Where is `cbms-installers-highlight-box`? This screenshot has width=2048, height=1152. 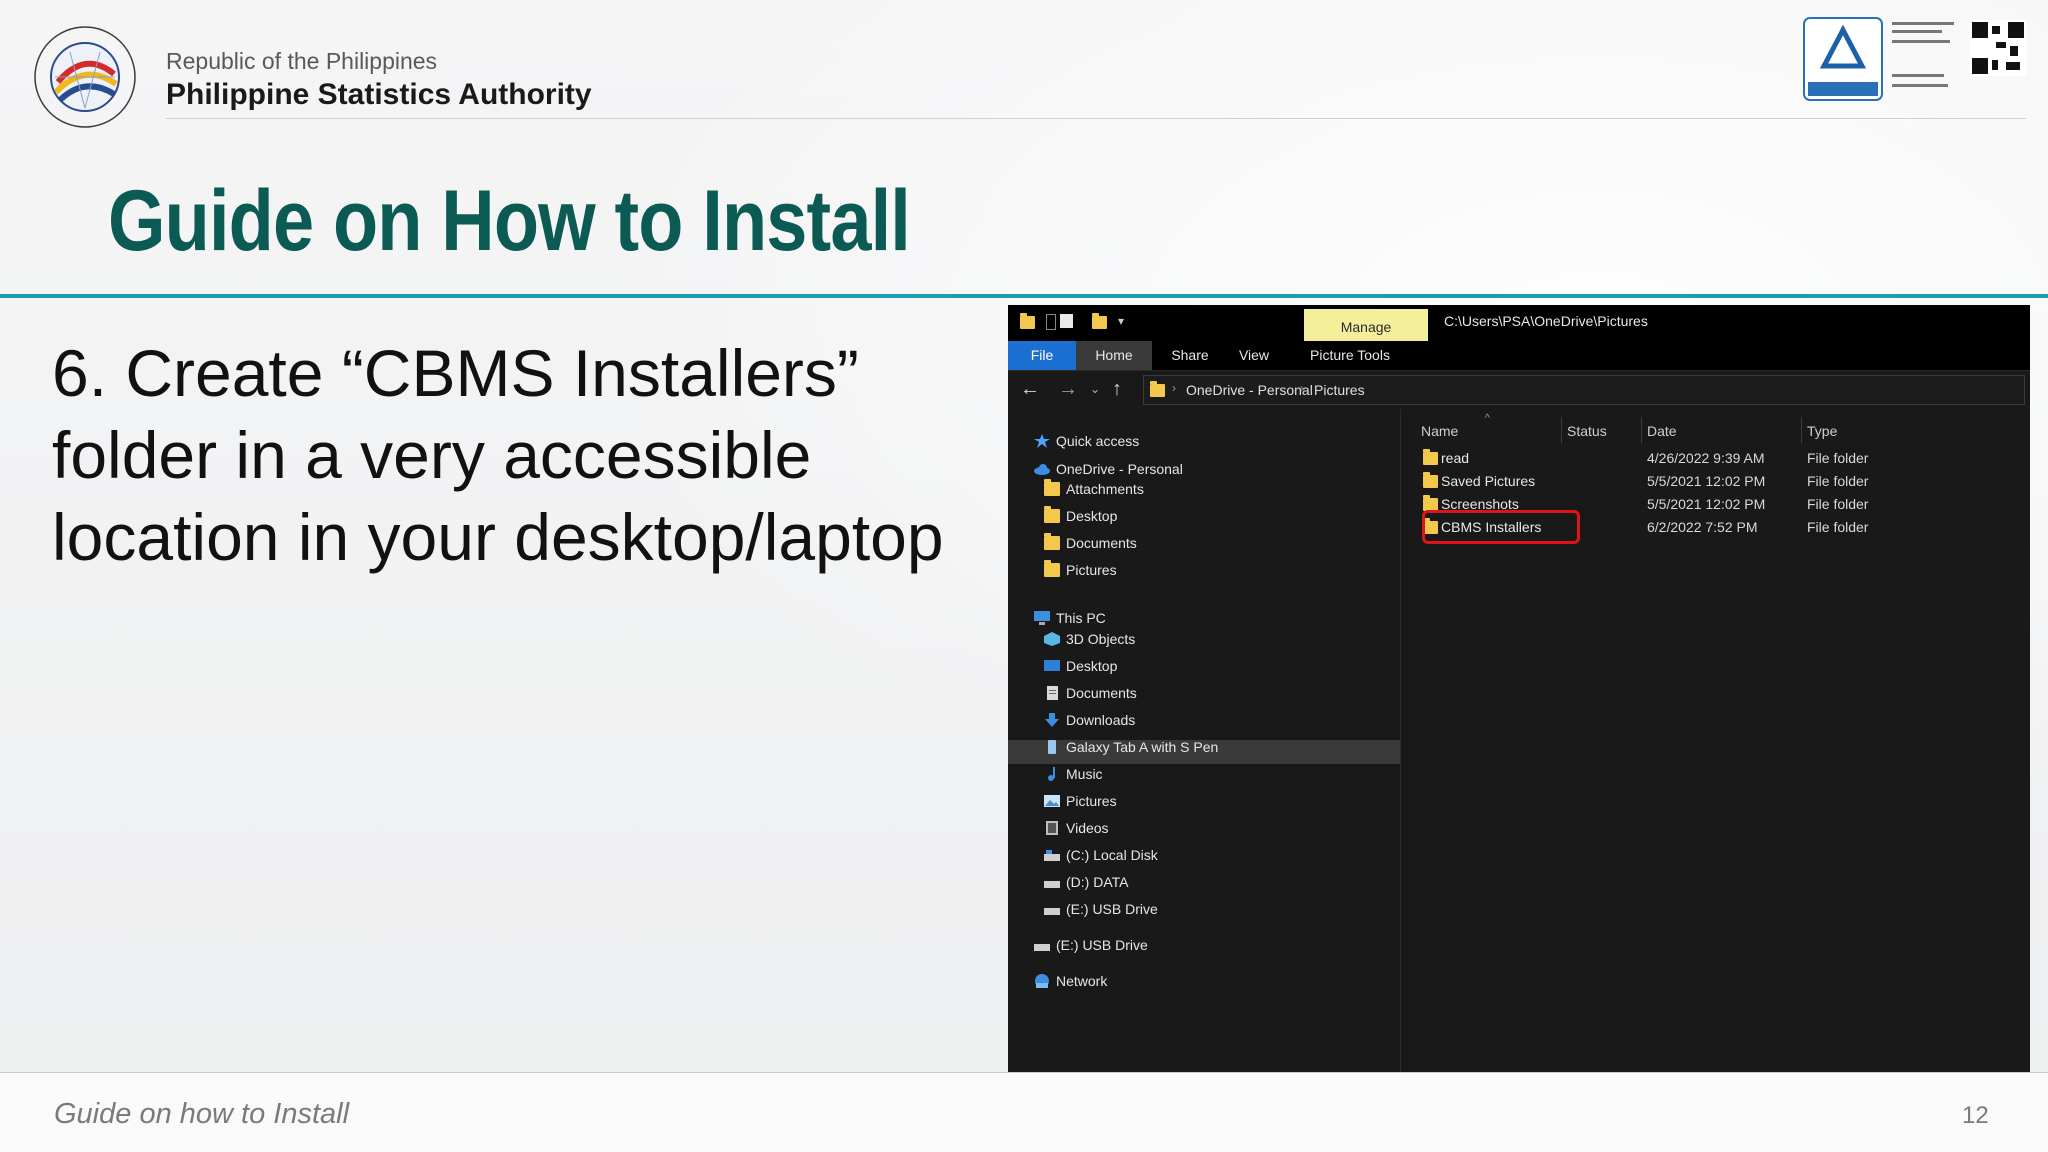
cbms-installers-highlight-box is located at coordinates (1501, 527).